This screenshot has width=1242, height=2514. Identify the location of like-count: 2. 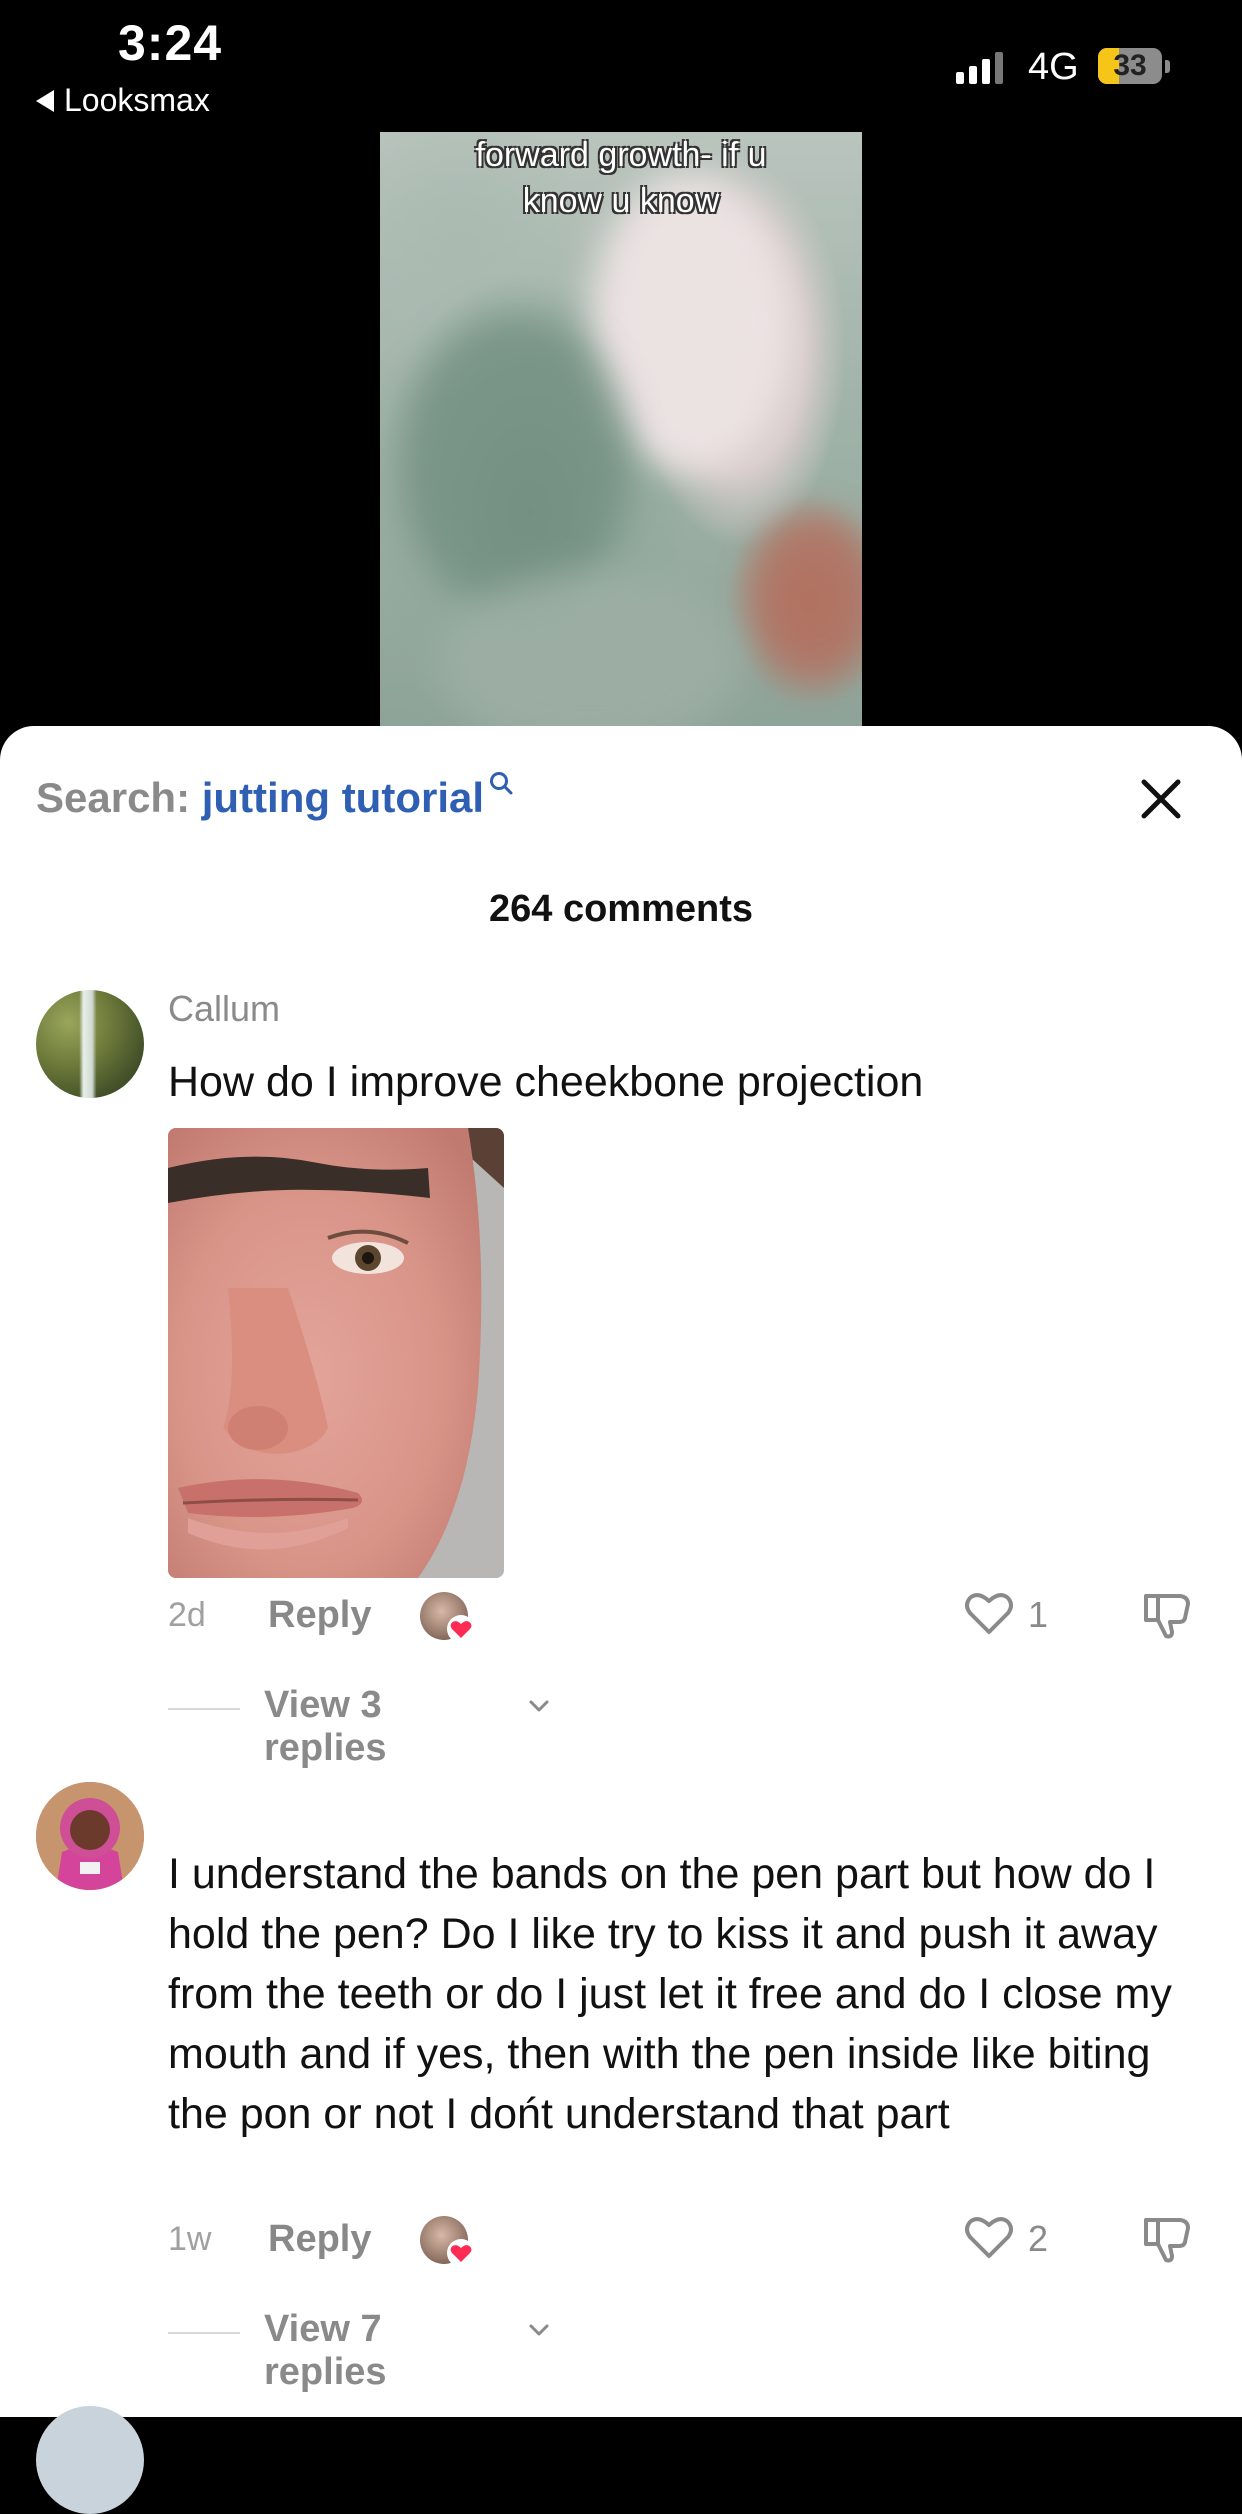
(1038, 2238).